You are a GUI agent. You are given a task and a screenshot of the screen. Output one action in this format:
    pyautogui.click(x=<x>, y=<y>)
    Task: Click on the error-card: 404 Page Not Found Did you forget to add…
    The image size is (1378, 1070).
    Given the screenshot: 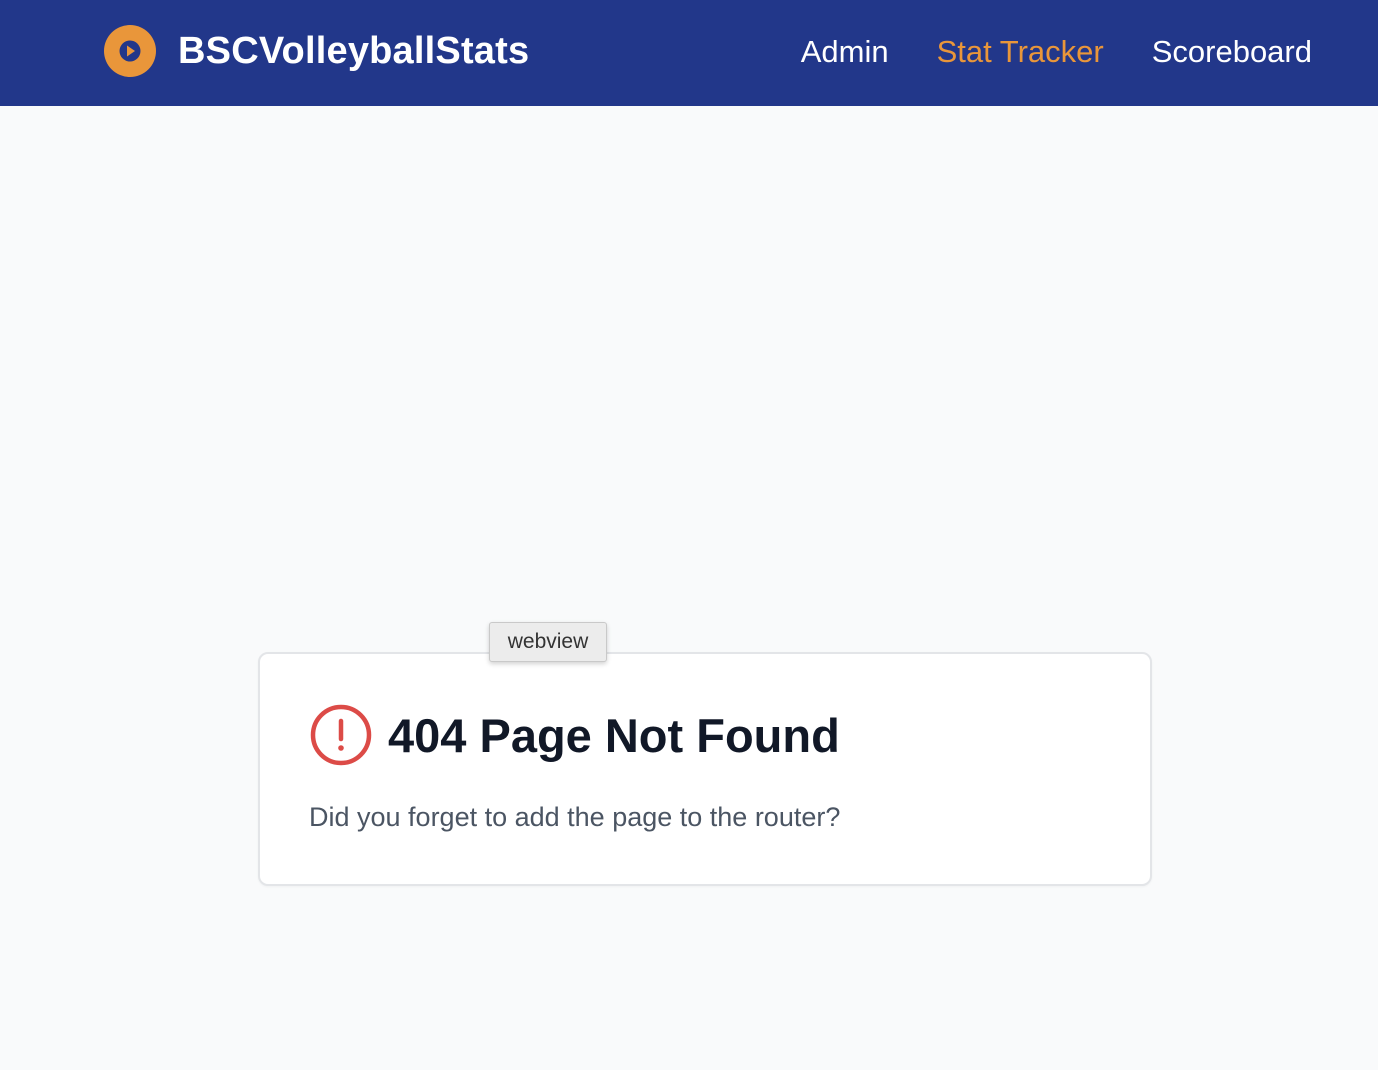 What is the action you would take?
    pyautogui.click(x=705, y=769)
    